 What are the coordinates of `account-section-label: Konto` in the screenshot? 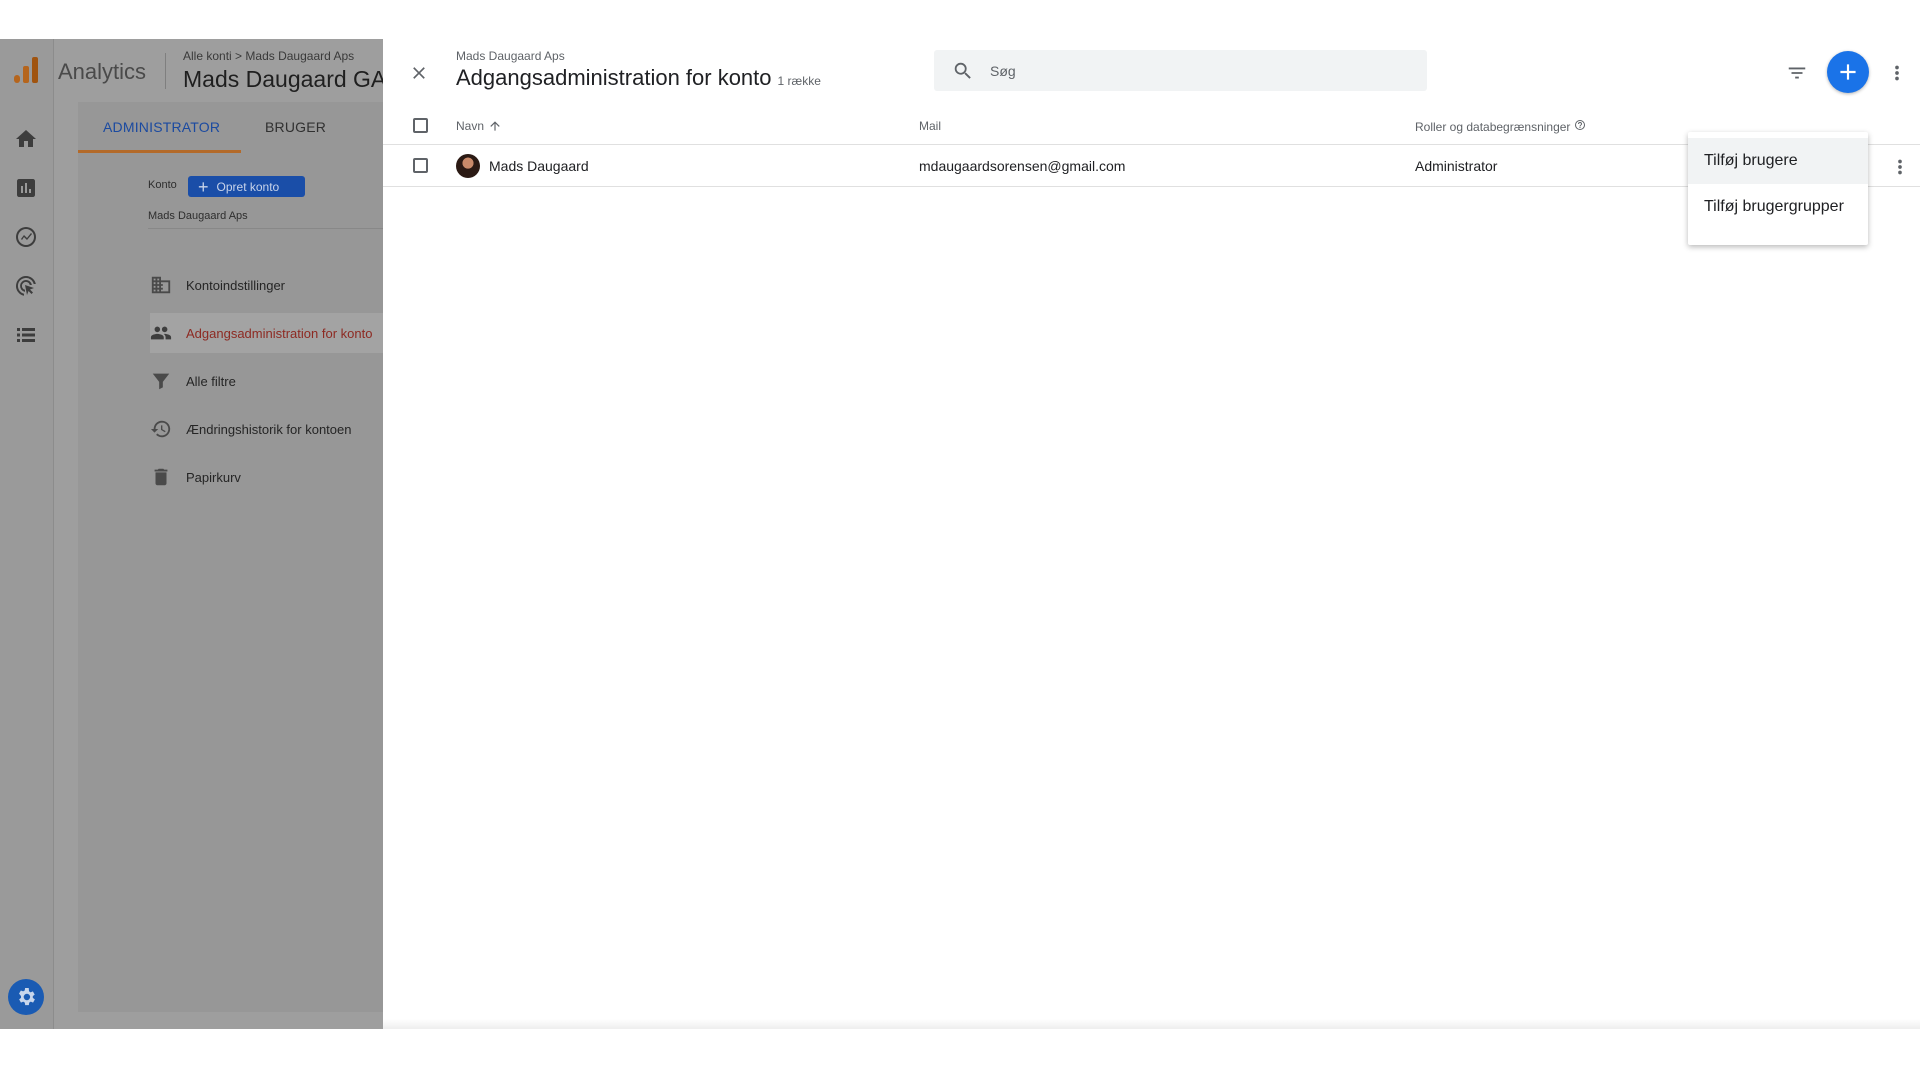 It's located at (162, 185).